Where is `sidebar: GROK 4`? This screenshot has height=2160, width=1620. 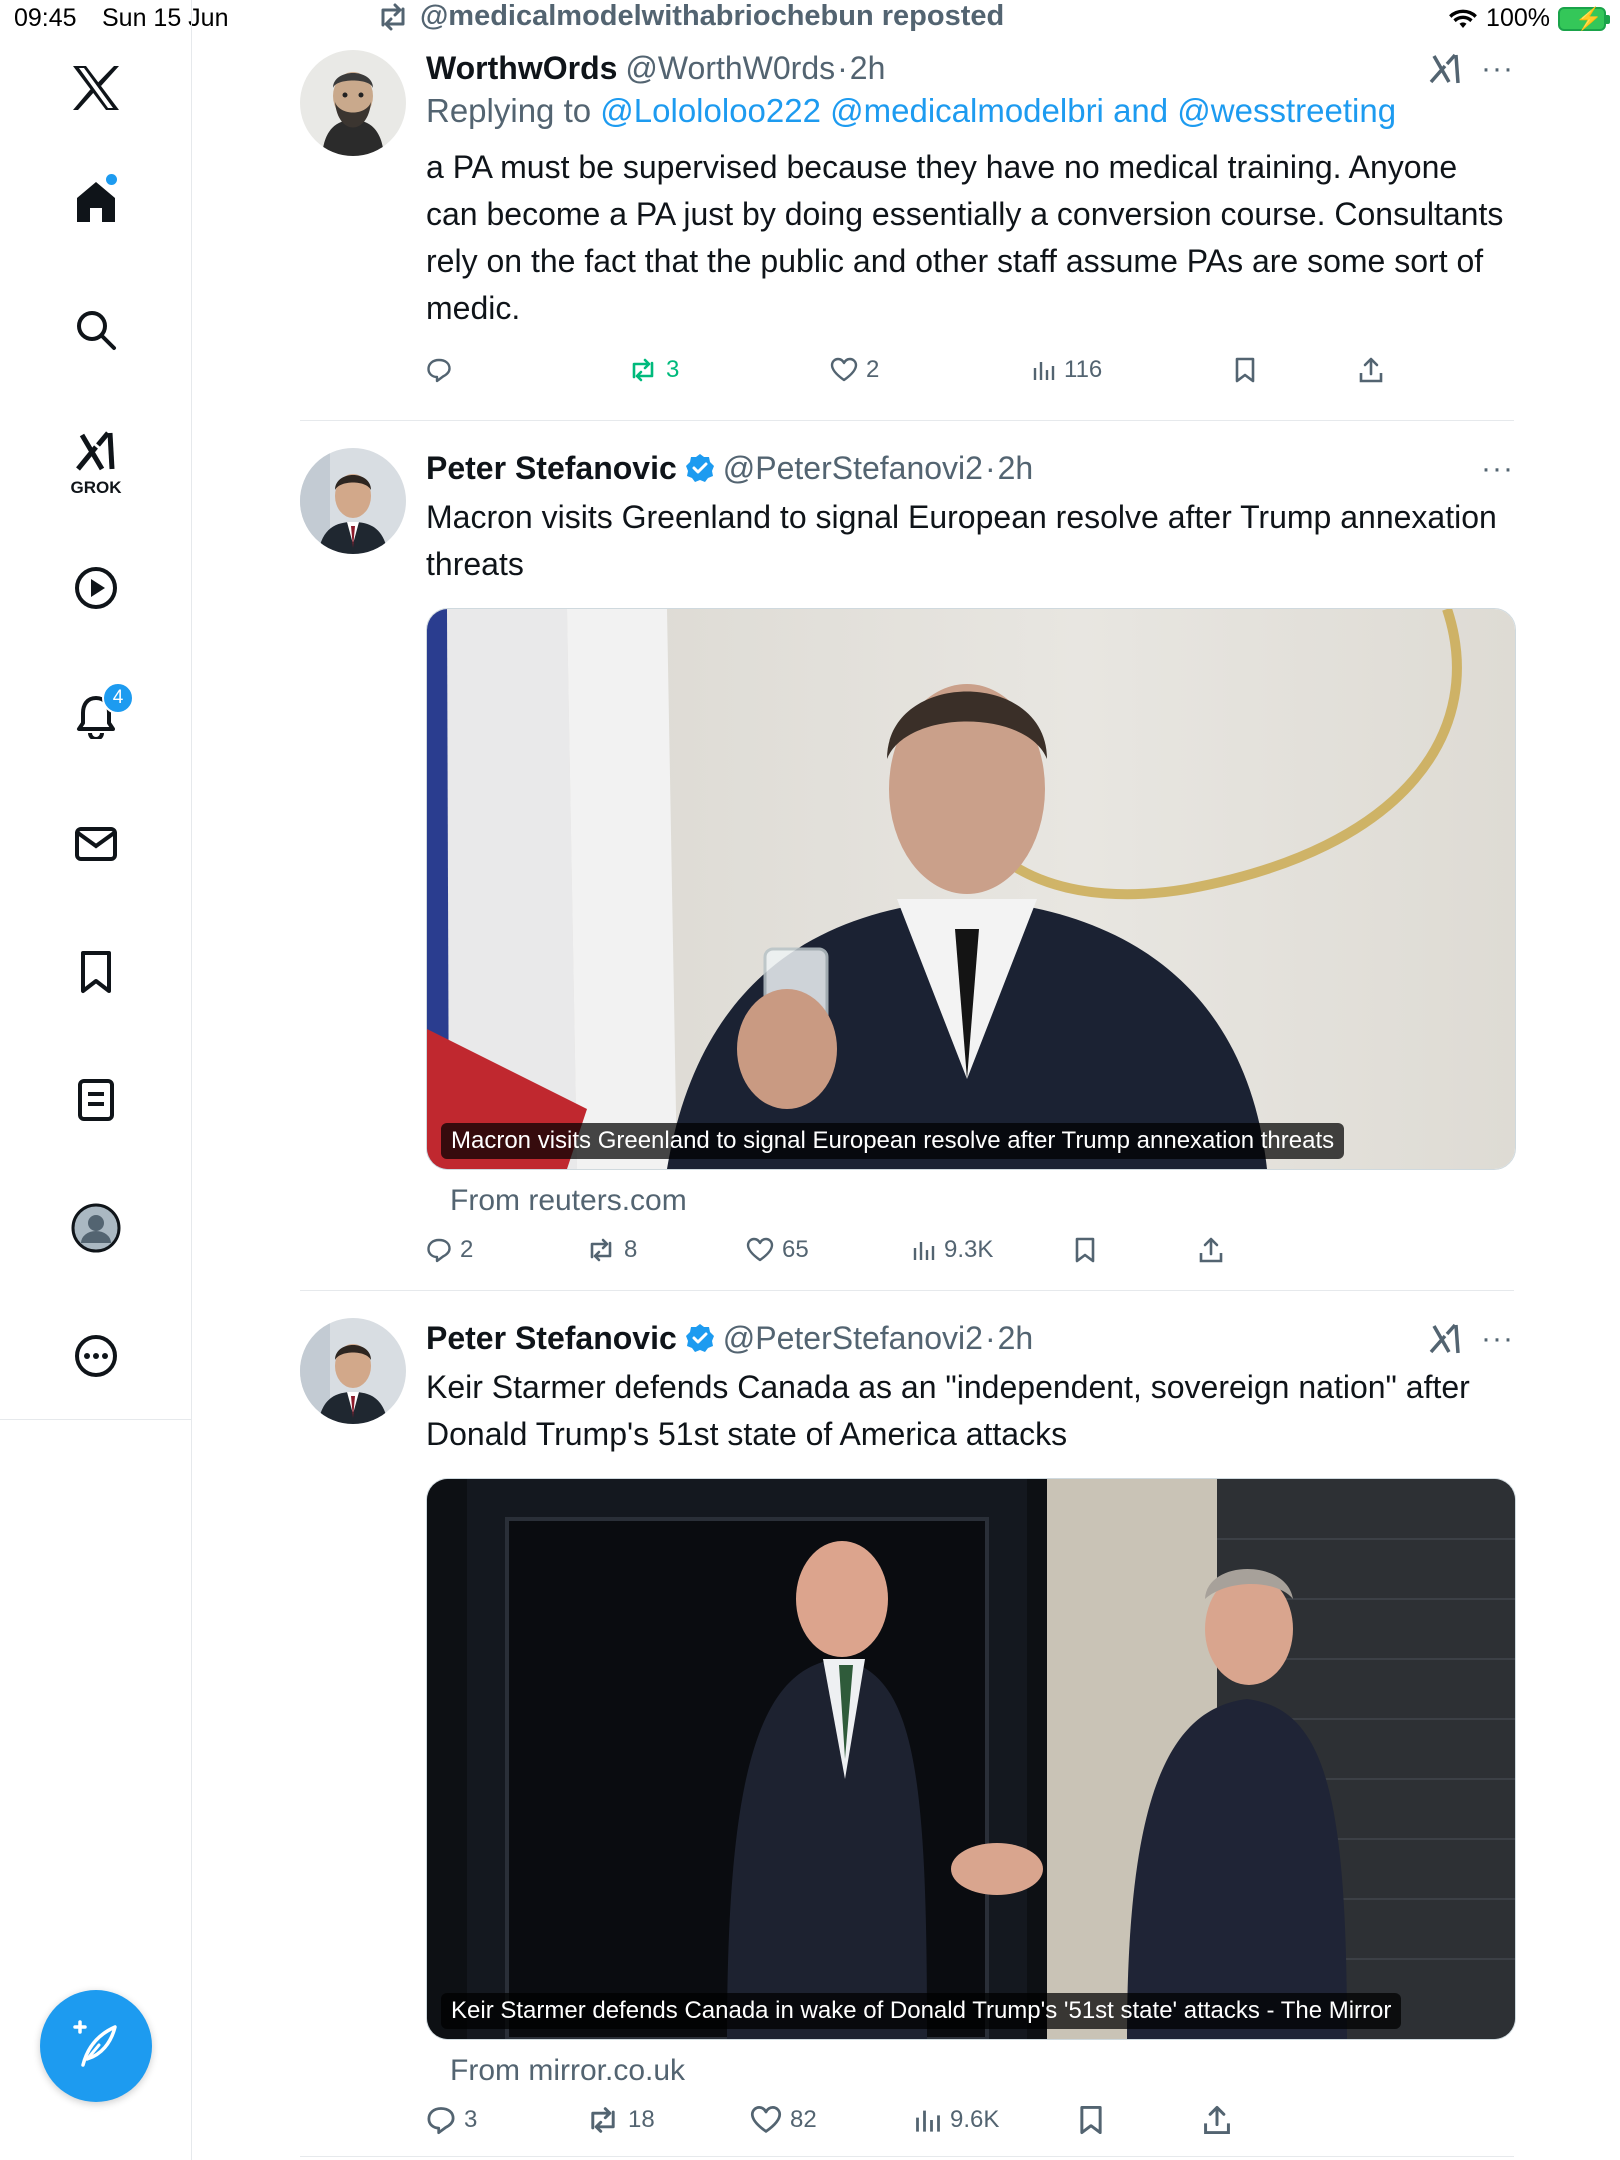 sidebar: GROK 4 is located at coordinates (96, 1080).